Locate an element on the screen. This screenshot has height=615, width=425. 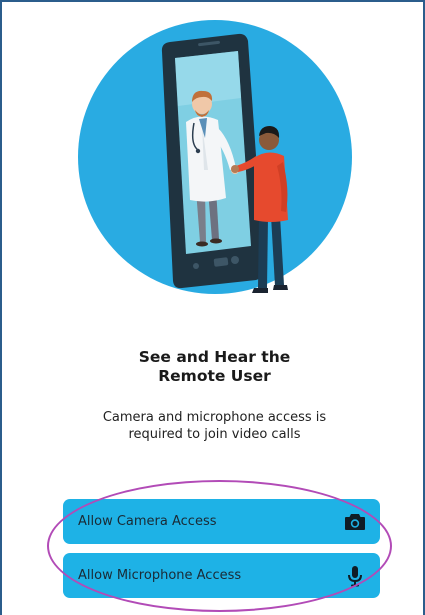
allow-microphone-button: Allow Microphone Access is located at coordinates (221, 575).